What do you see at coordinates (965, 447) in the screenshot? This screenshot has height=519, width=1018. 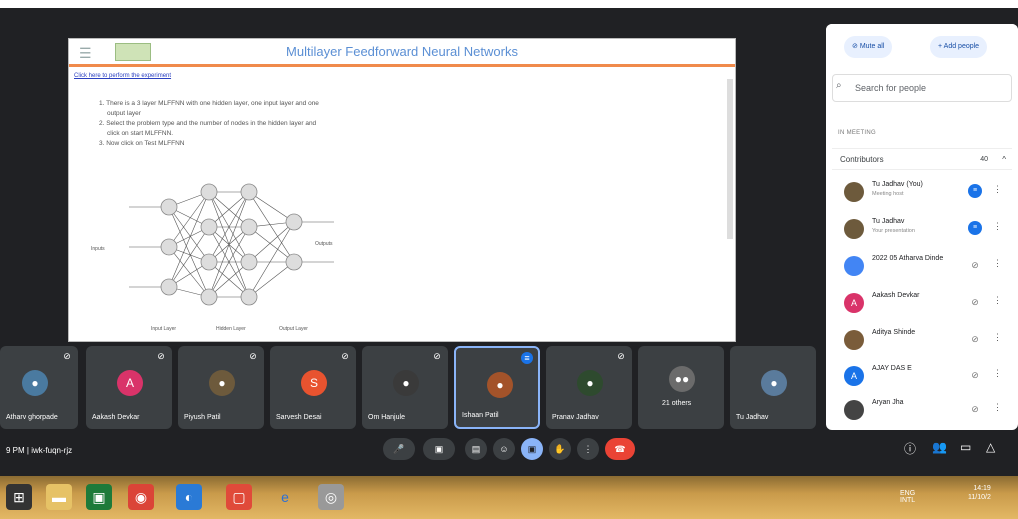 I see `chat-icon: ▭` at bounding box center [965, 447].